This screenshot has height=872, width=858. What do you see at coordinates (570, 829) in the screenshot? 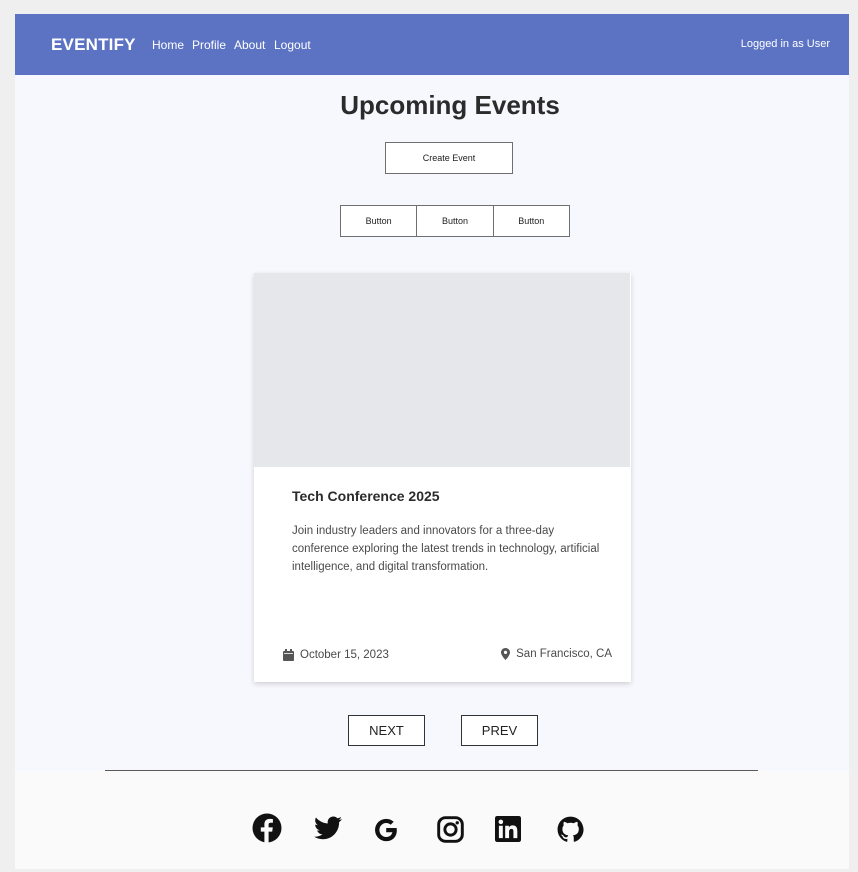
I see `github-icon` at bounding box center [570, 829].